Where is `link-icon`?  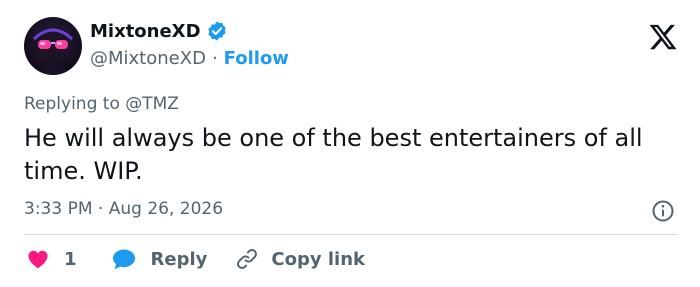
link-icon is located at coordinates (247, 259).